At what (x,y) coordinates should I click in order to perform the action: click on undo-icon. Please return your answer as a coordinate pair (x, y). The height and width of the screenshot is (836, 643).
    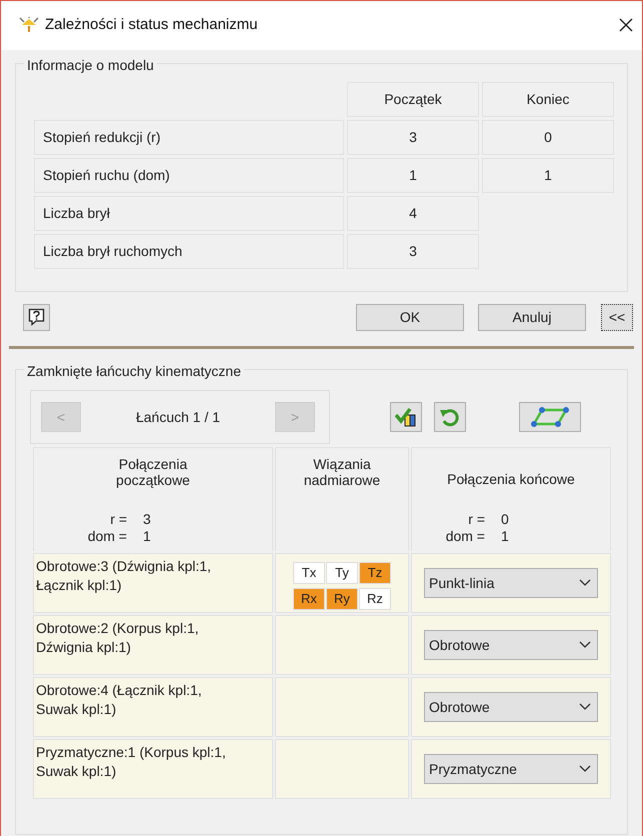
    Looking at the image, I should click on (450, 417).